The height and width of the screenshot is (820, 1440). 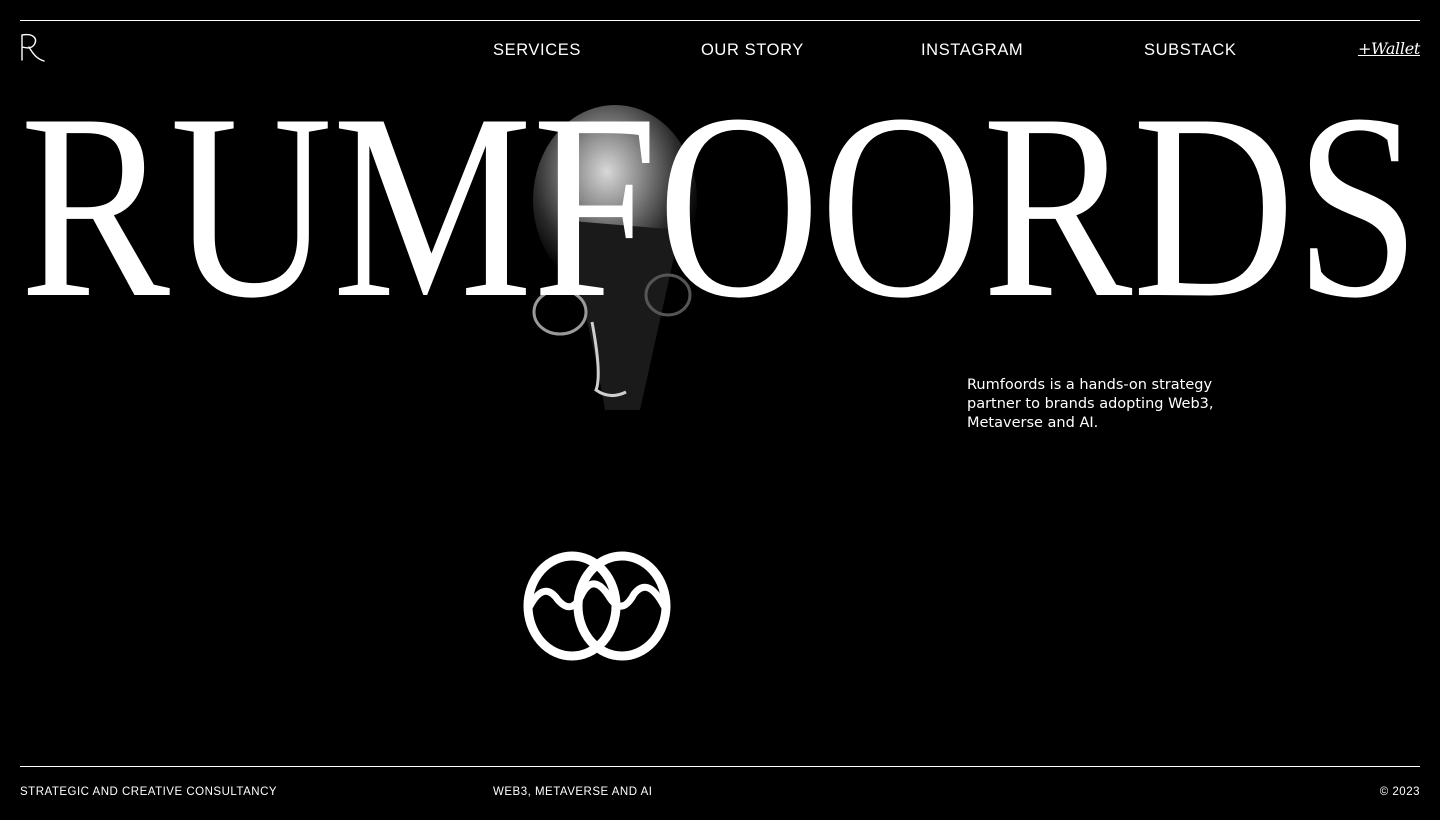 I want to click on footer-copyright: © 2023, so click(x=1399, y=792).